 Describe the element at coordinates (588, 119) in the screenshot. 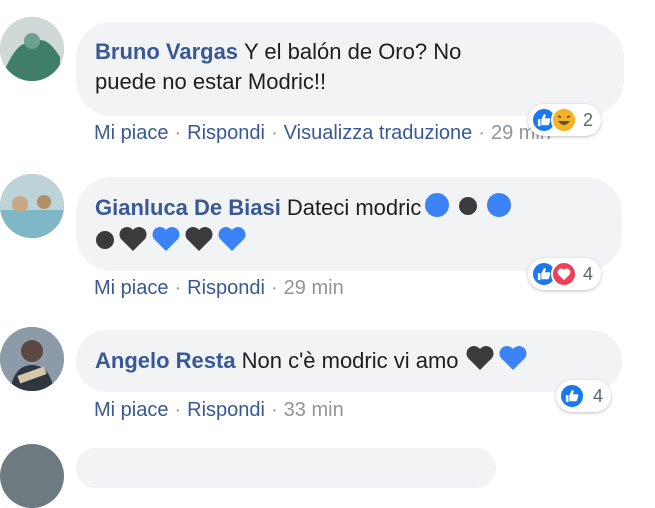

I see `reaction-count: 2` at that location.